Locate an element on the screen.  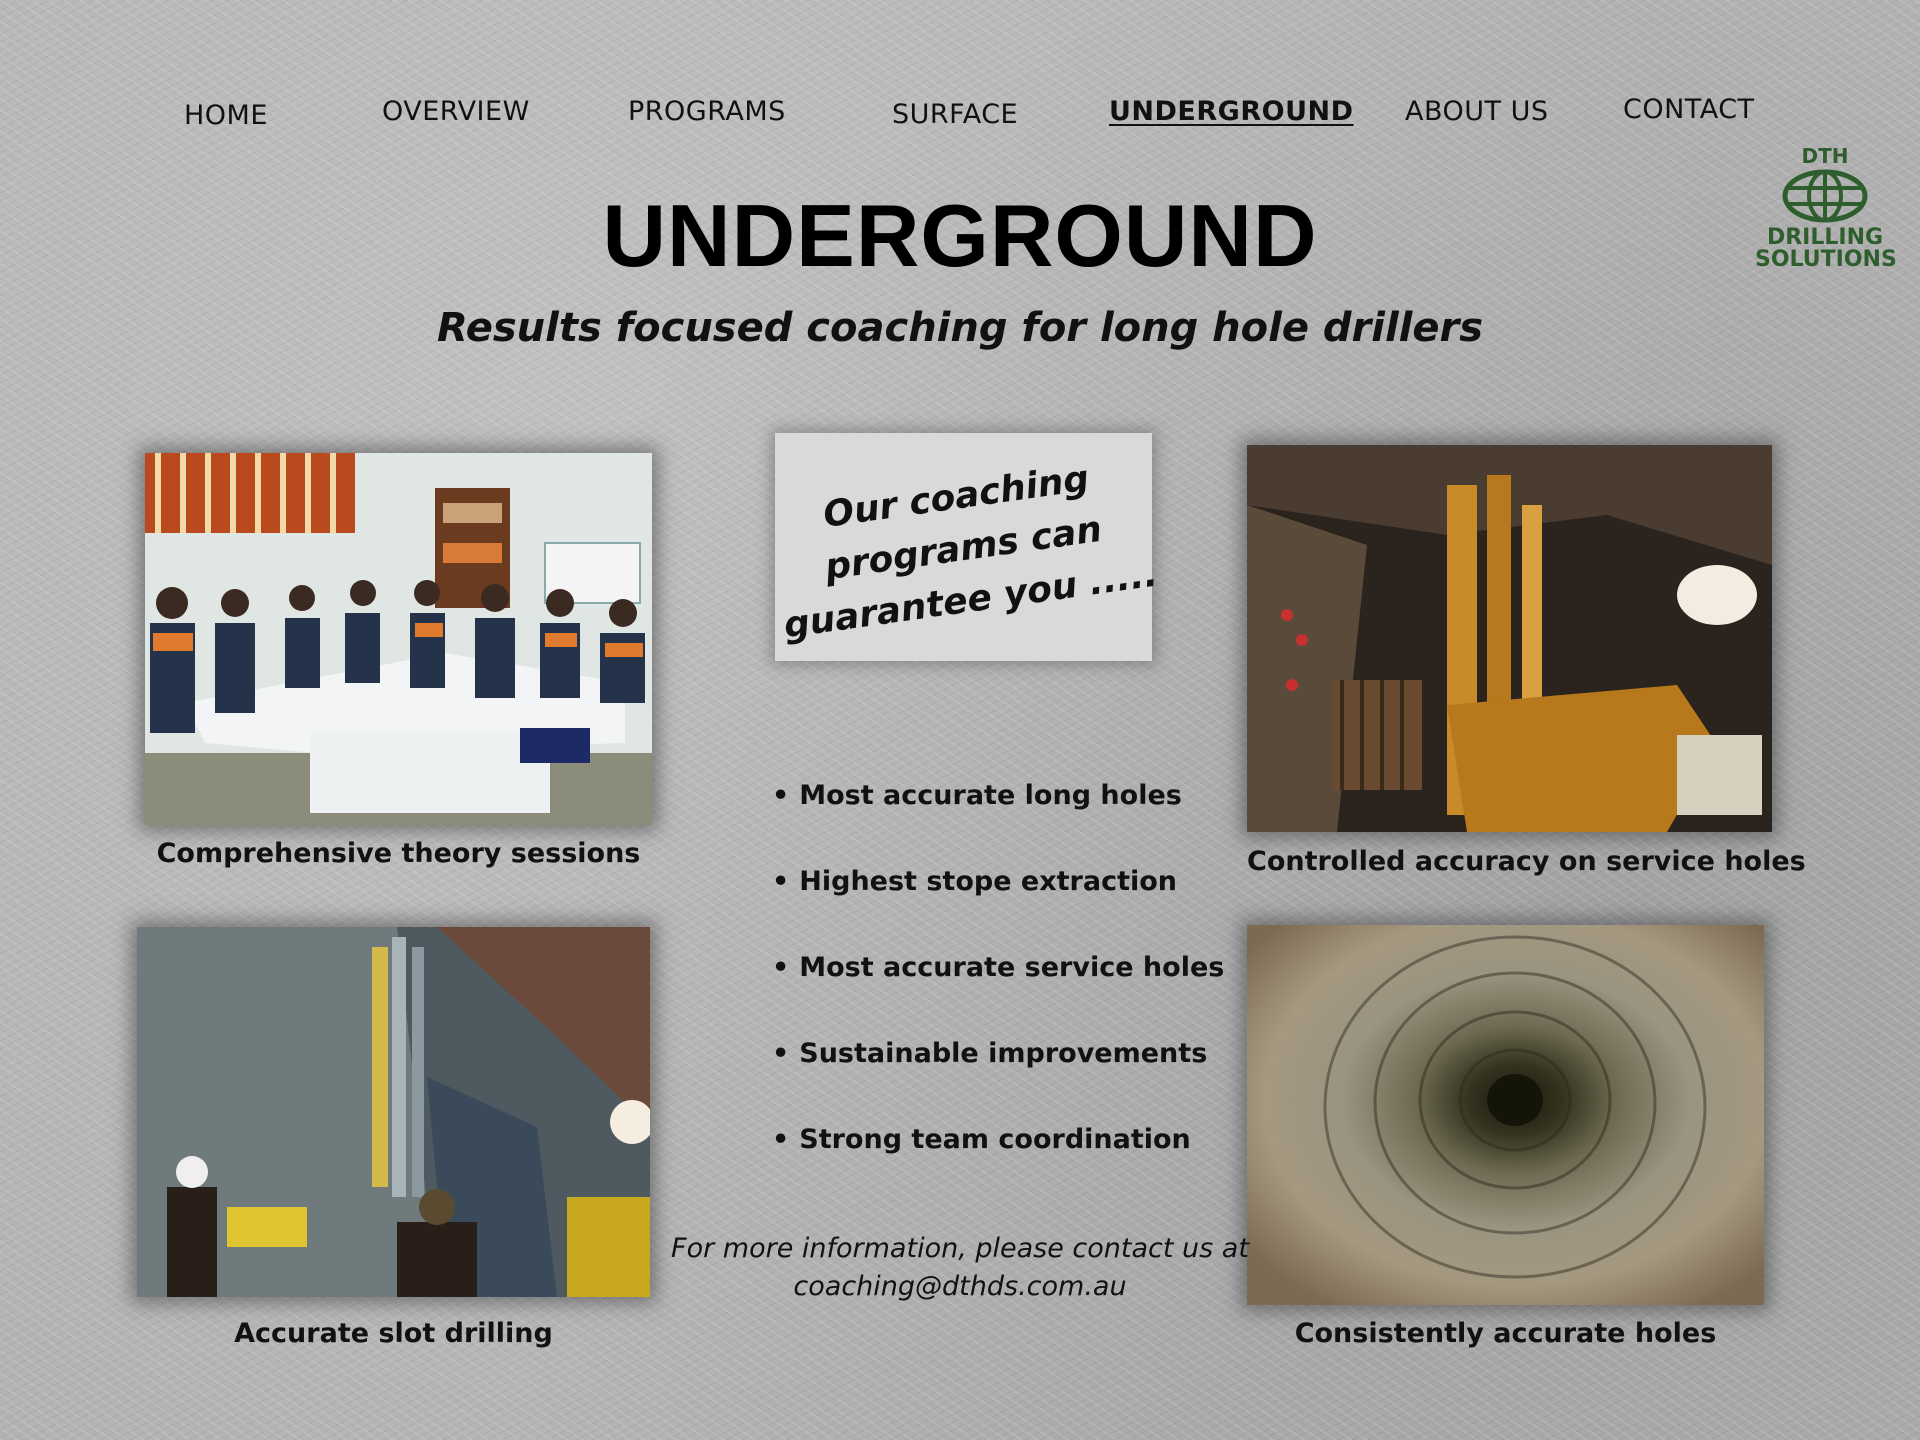
theory-sessions-caption: Comprehensive theory sessions is located at coordinates (398, 853).